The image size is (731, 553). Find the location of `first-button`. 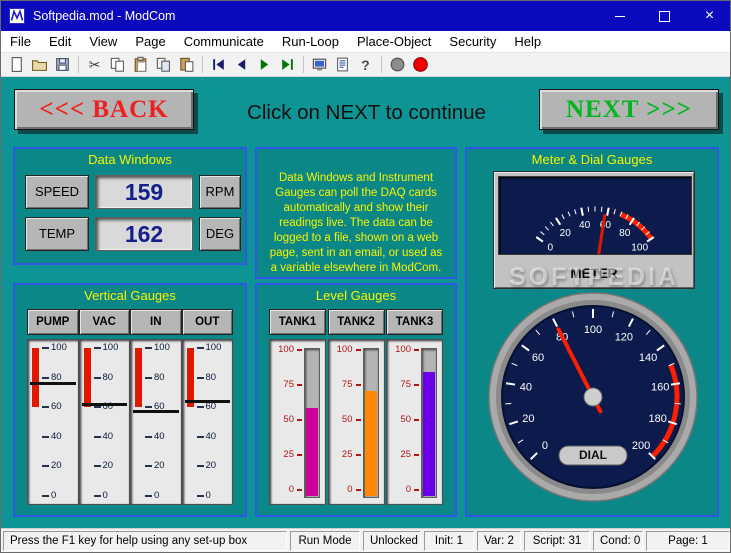

first-button is located at coordinates (218, 65).